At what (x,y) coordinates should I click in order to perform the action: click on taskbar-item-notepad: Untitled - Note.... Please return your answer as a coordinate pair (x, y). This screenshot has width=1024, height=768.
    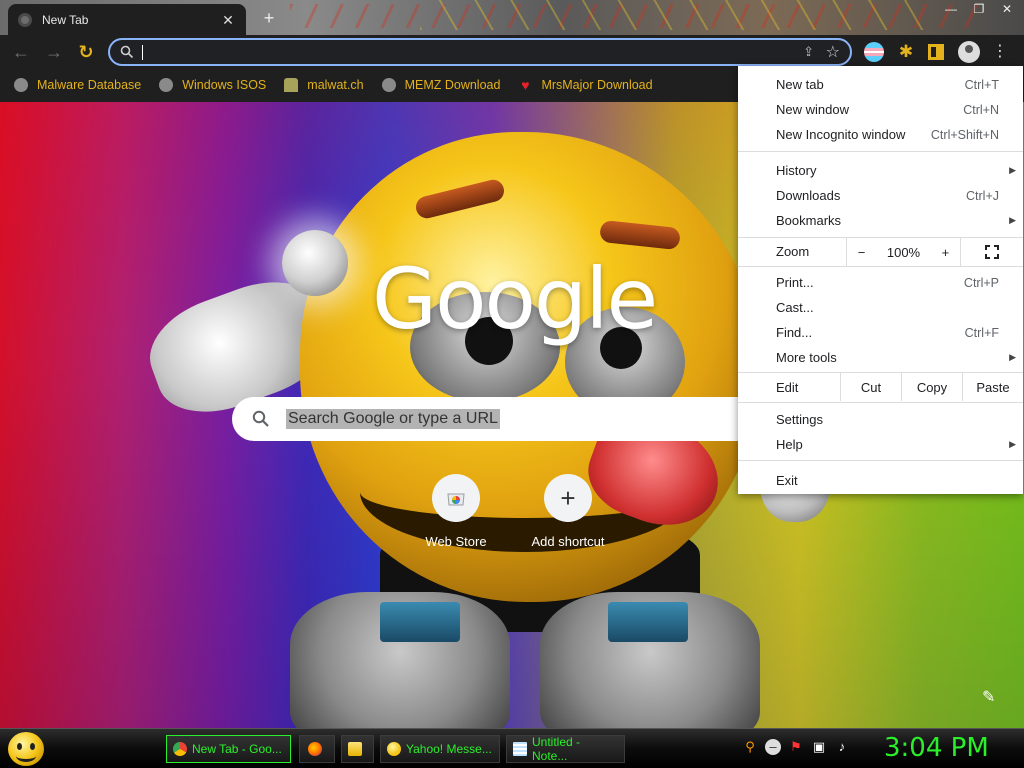
    Looking at the image, I should click on (565, 749).